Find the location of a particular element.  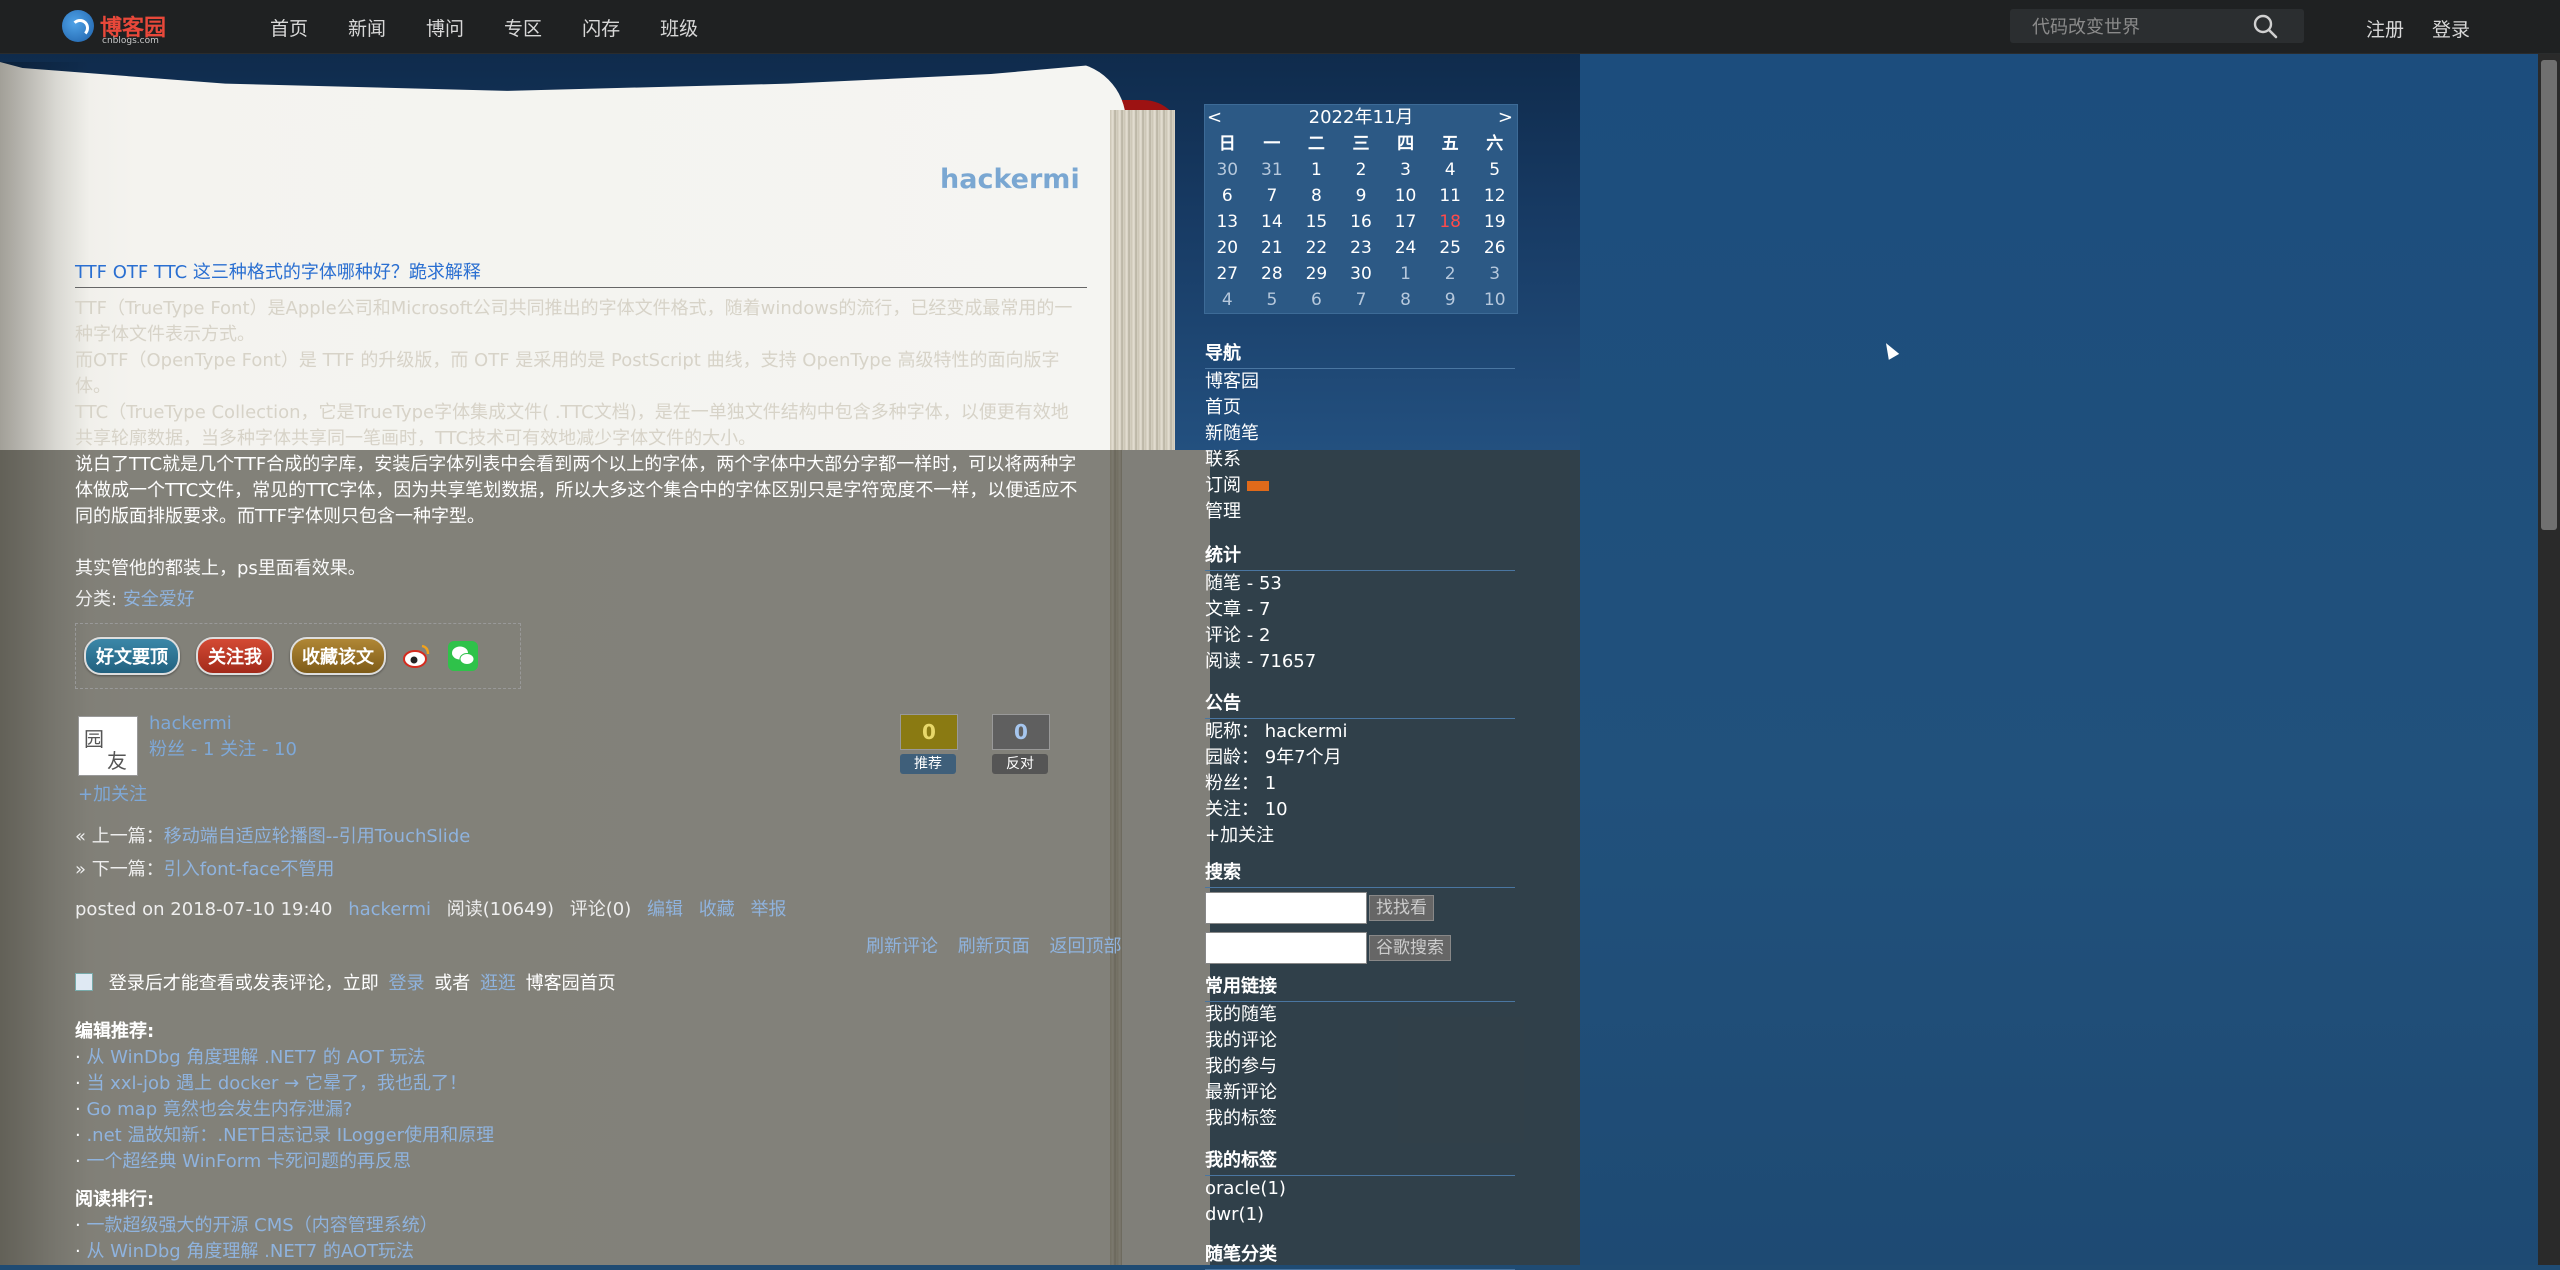

sidebar-item-manage: 管理 is located at coordinates (1360, 512).